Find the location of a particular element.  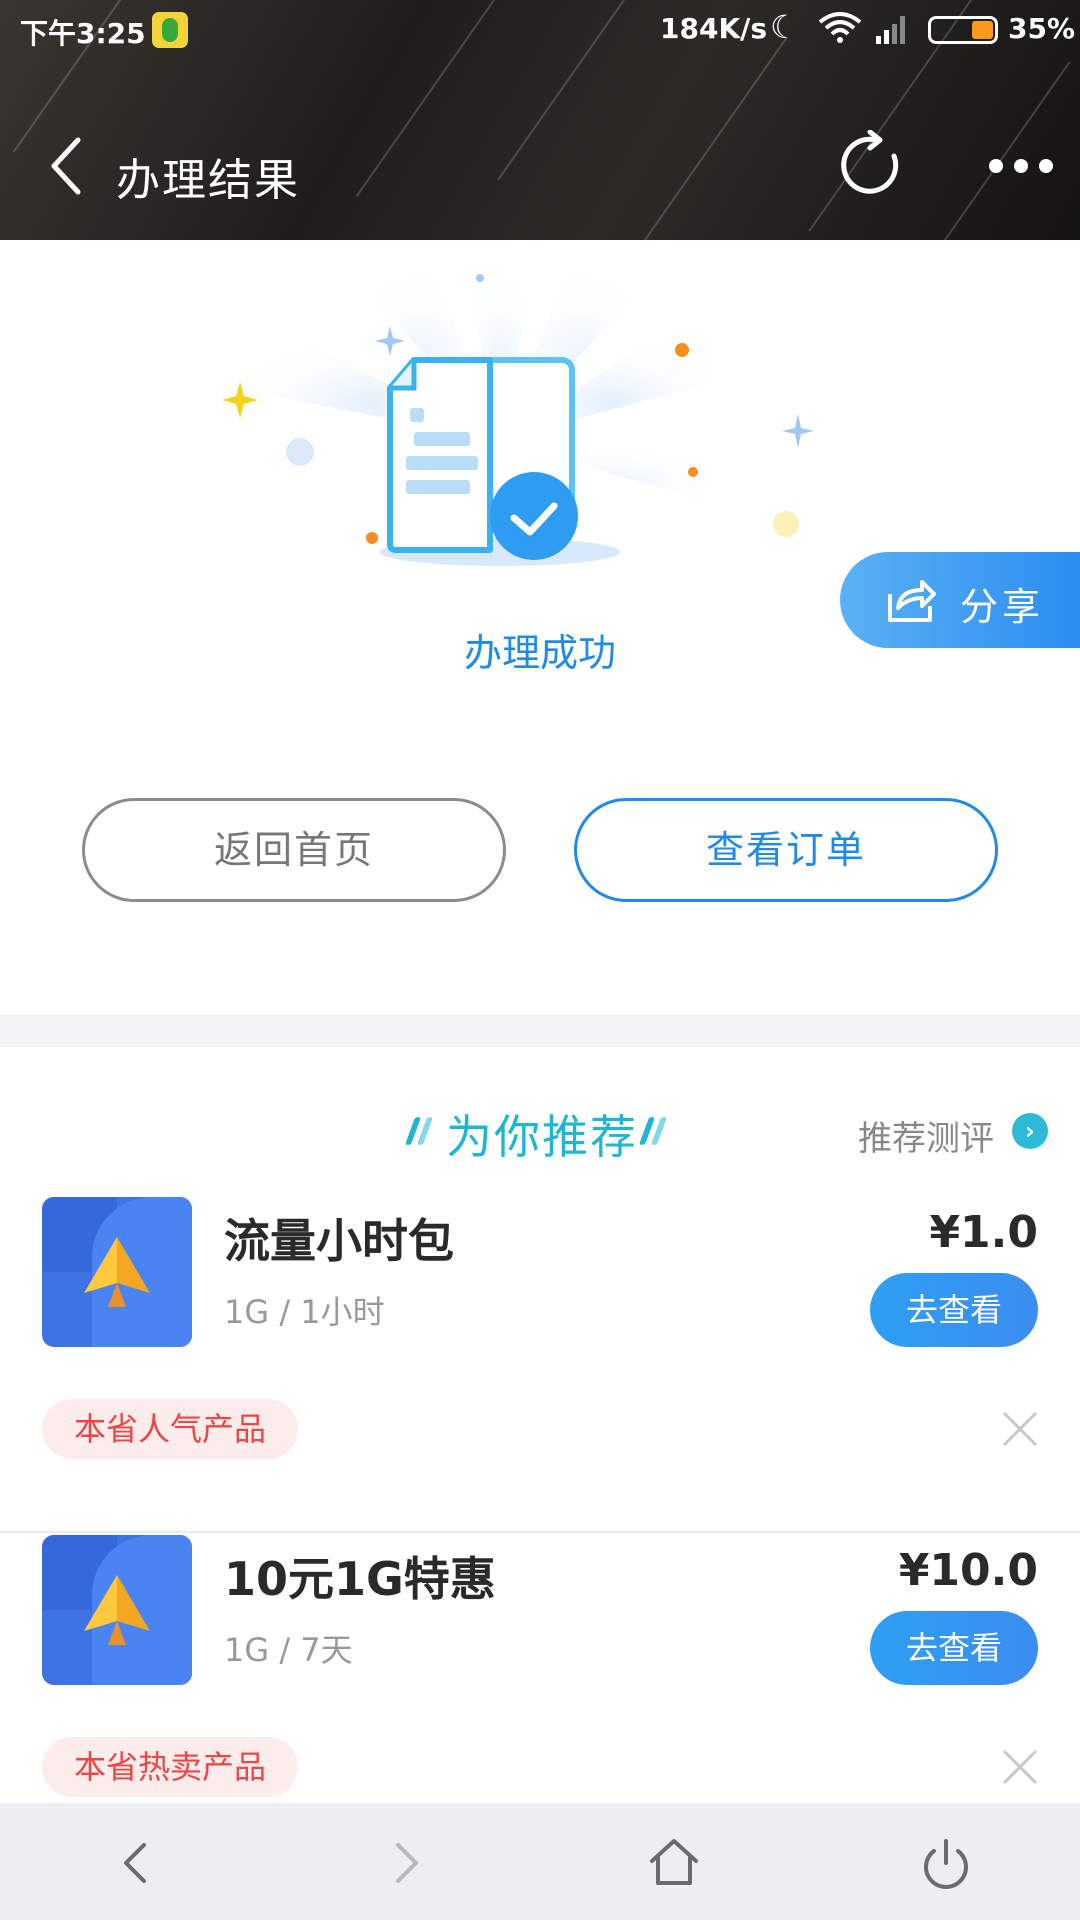

product-name: 流量小时包 is located at coordinates (339, 1241).